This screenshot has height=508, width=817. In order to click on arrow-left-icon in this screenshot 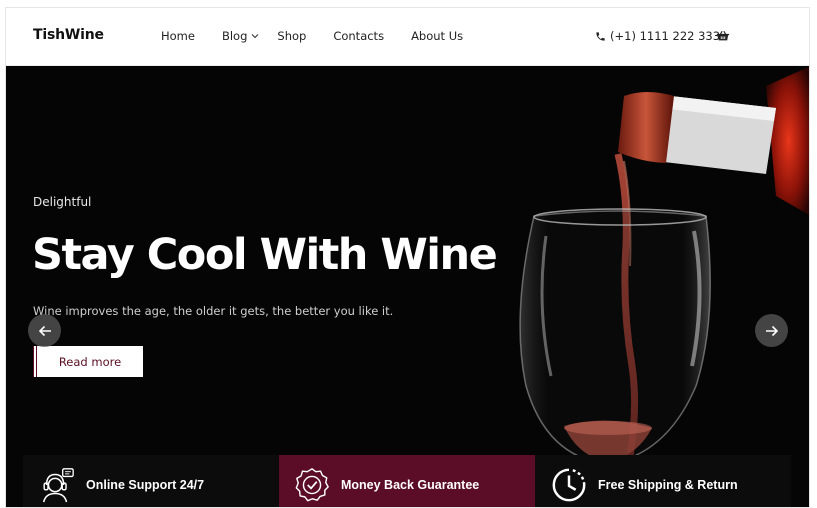, I will do `click(44, 330)`.